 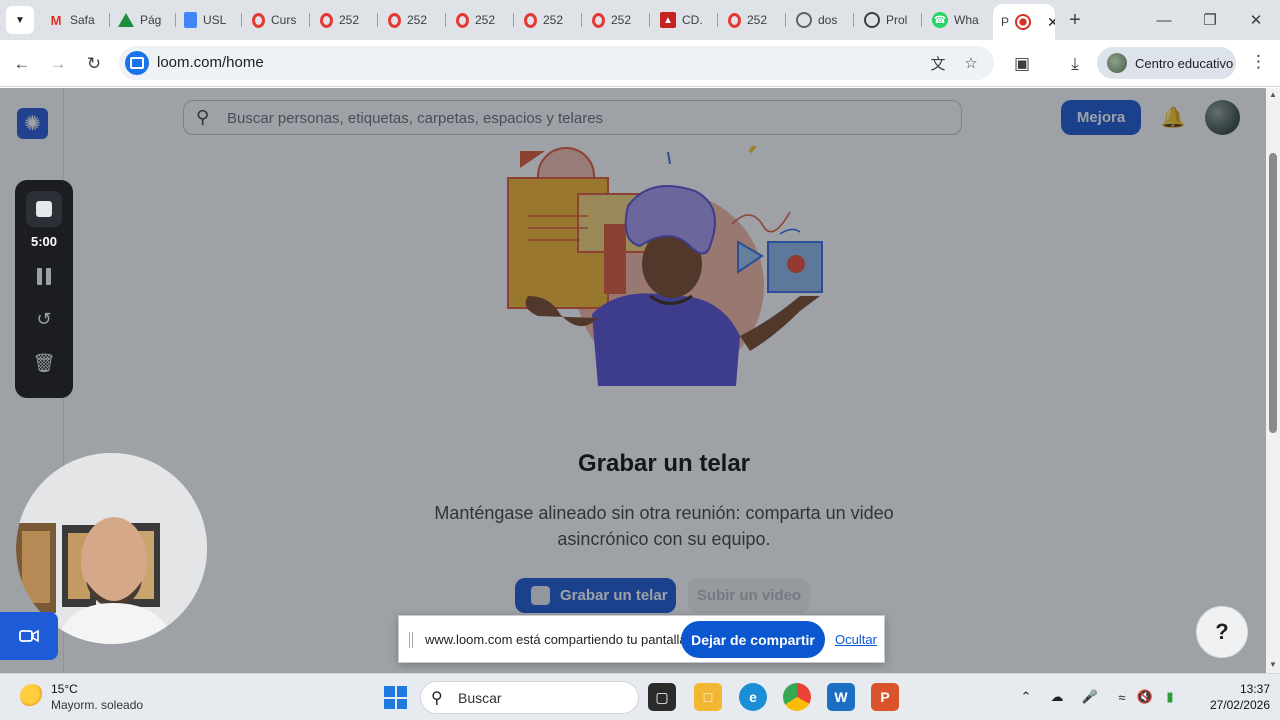 I want to click on back-button: ←, so click(x=22, y=64).